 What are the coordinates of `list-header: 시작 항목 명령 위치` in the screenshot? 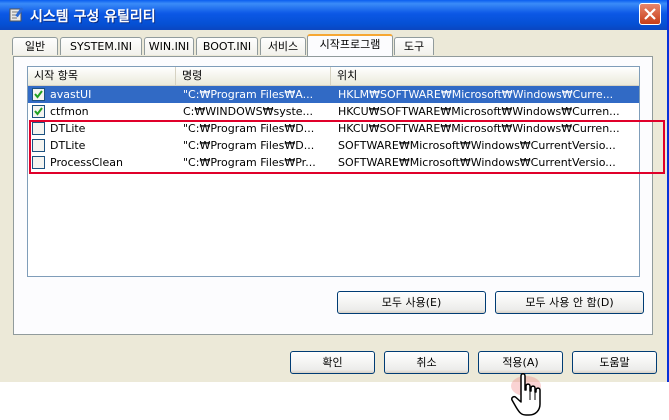 It's located at (333, 76).